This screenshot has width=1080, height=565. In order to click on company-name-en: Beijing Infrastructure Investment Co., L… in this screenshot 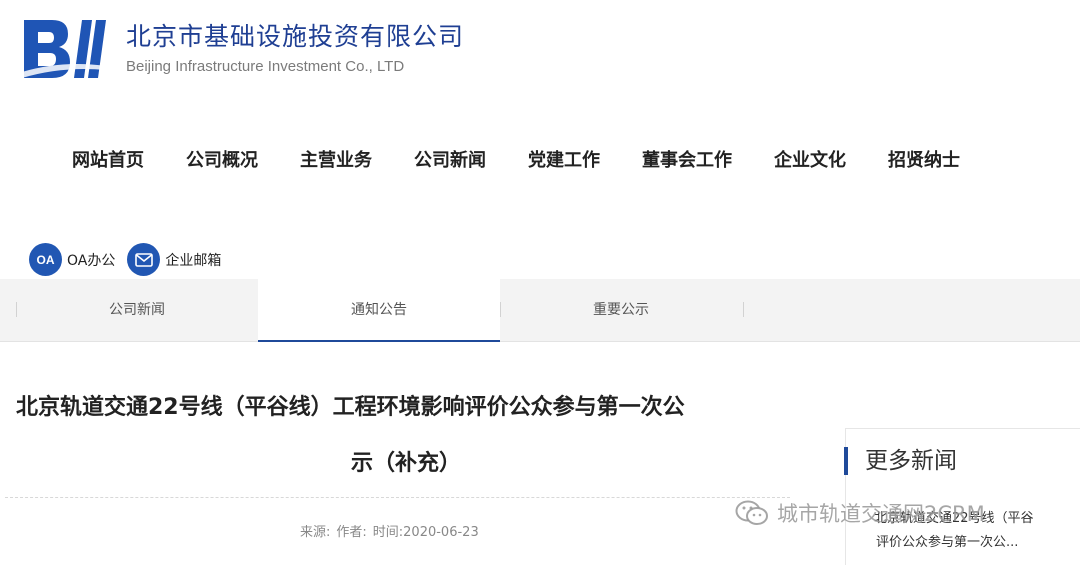, I will do `click(265, 66)`.